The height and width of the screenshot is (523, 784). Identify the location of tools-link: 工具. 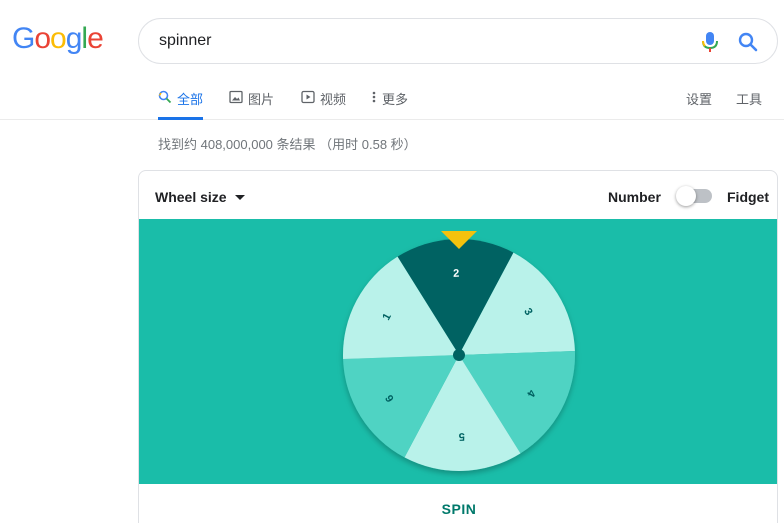
(749, 98).